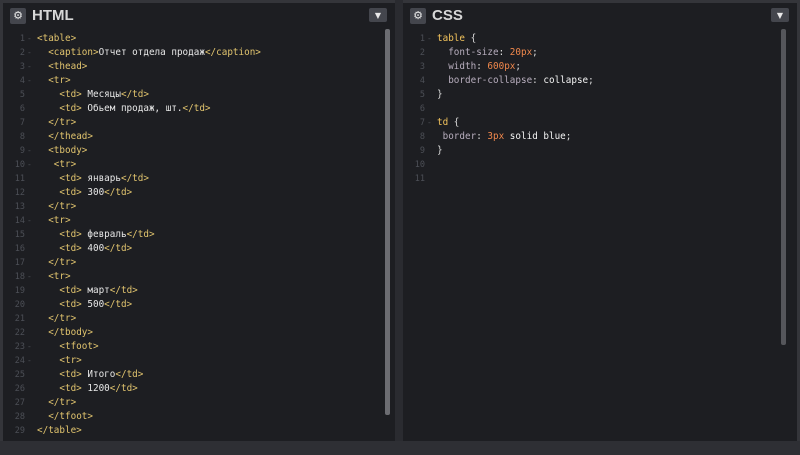  What do you see at coordinates (199, 67) in the screenshot?
I see `code-line: 3- <thead>` at bounding box center [199, 67].